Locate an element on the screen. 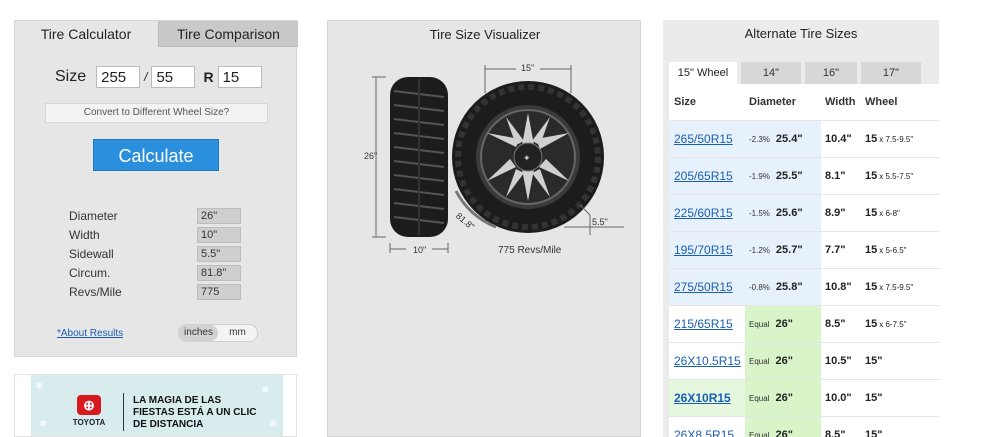 The width and height of the screenshot is (1000, 437). tire-size-link: 26X10.5R15 is located at coordinates (707, 361).